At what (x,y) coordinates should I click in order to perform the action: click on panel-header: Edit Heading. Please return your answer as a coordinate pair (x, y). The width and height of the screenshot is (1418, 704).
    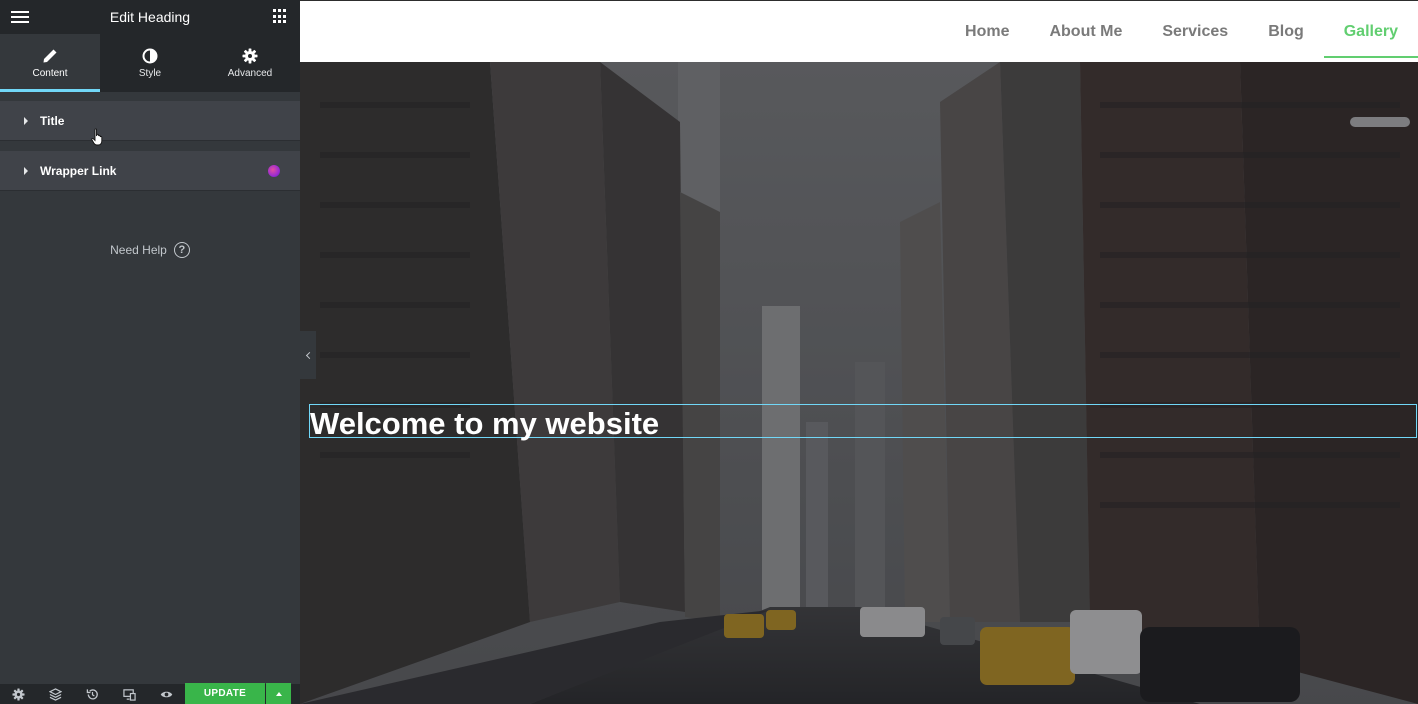
    Looking at the image, I should click on (150, 17).